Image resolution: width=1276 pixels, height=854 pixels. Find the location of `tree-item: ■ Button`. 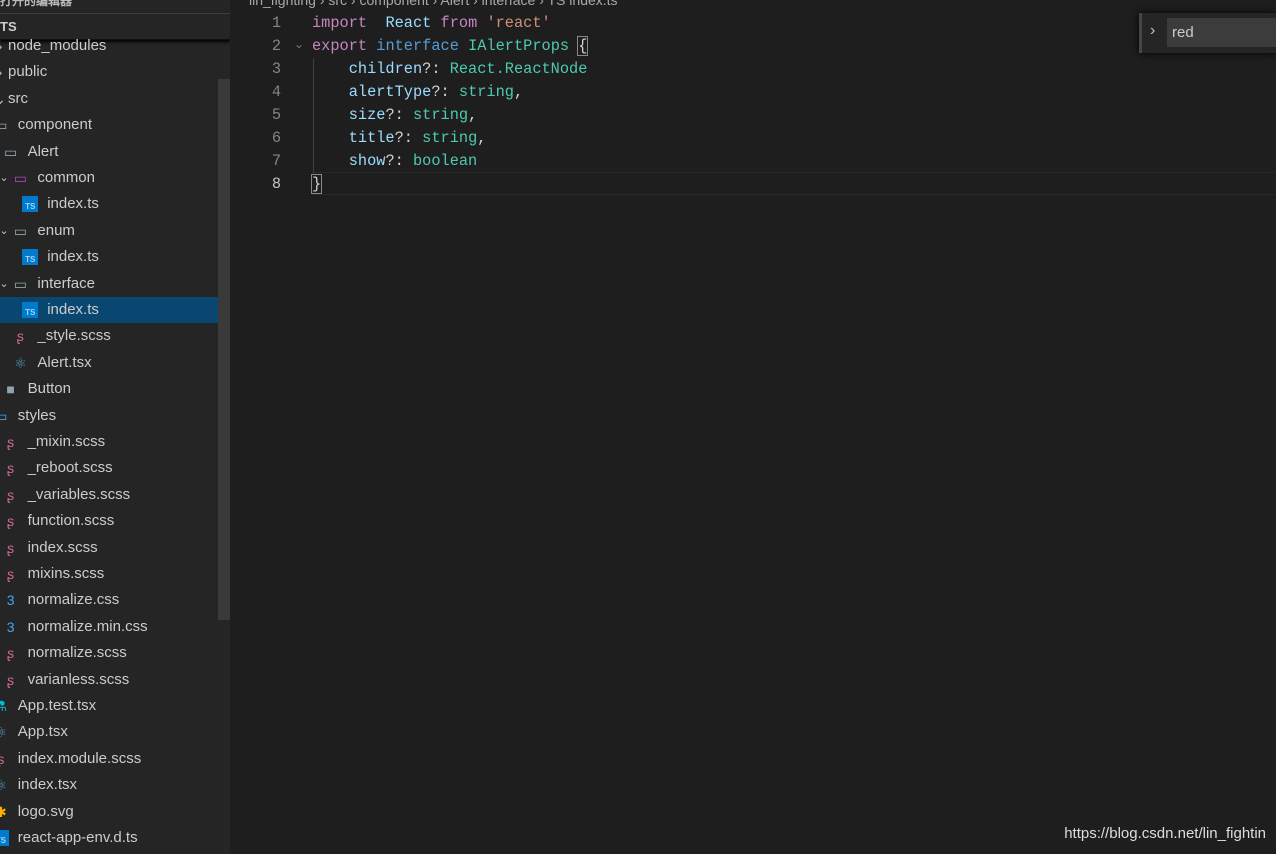

tree-item: ■ Button is located at coordinates (109, 389).